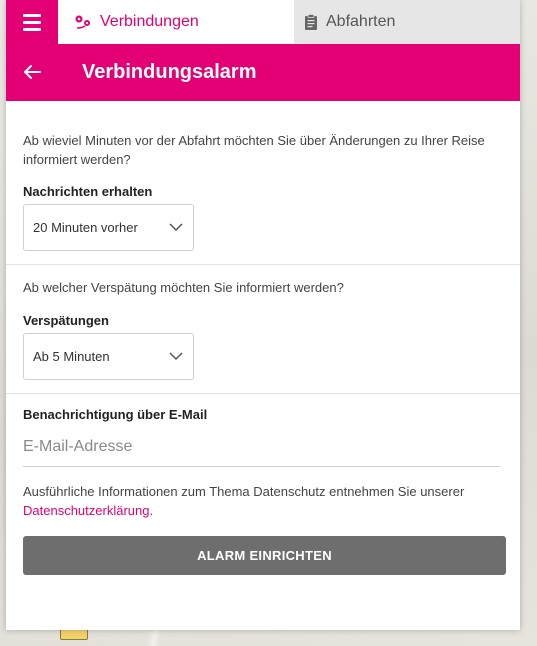 Image resolution: width=537 pixels, height=646 pixels. What do you see at coordinates (151, 510) in the screenshot?
I see `privacy-suffix: .` at bounding box center [151, 510].